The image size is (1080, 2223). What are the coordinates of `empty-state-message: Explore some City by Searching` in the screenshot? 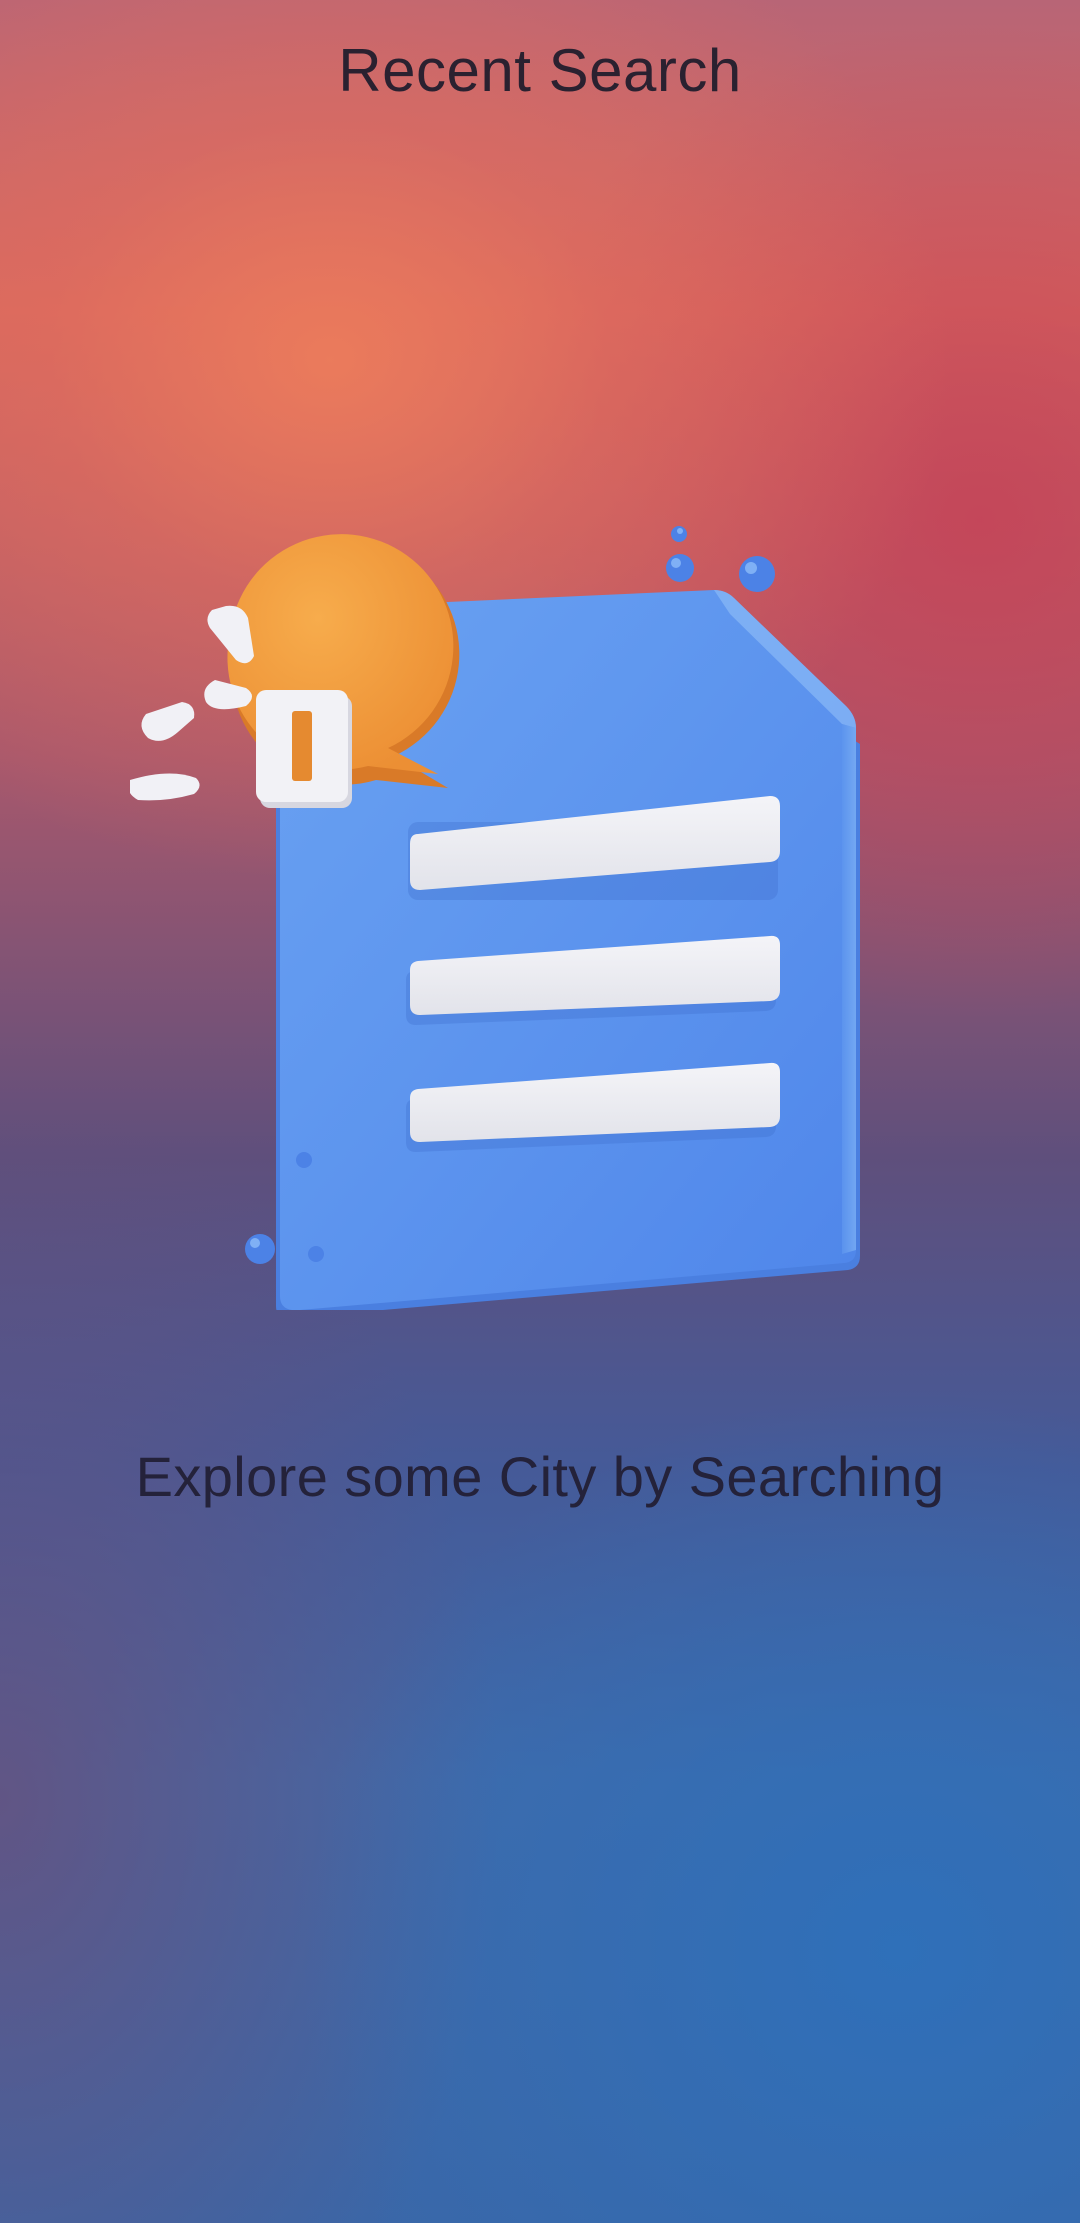 It's located at (540, 1476).